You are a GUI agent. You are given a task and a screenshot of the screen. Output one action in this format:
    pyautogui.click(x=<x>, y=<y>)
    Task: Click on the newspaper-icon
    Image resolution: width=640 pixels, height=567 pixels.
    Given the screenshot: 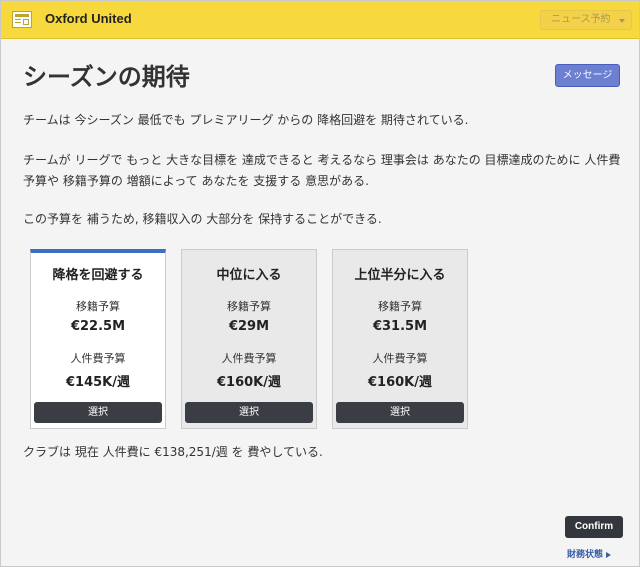 What is the action you would take?
    pyautogui.click(x=22, y=19)
    